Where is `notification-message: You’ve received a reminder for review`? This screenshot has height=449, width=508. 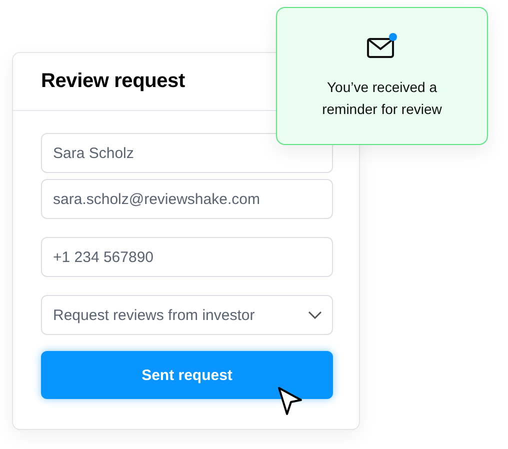 notification-message: You’ve received a reminder for review is located at coordinates (382, 98).